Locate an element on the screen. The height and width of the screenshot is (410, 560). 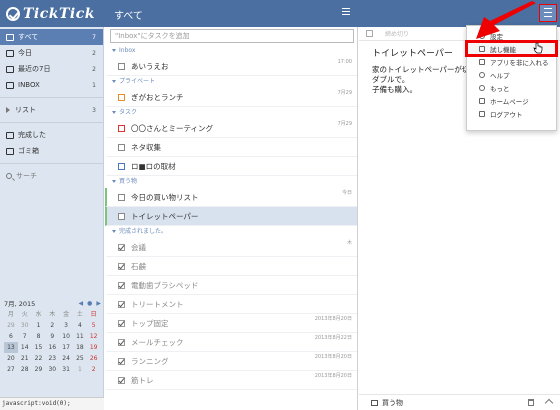
collapse-icon is located at coordinates (549, 403).